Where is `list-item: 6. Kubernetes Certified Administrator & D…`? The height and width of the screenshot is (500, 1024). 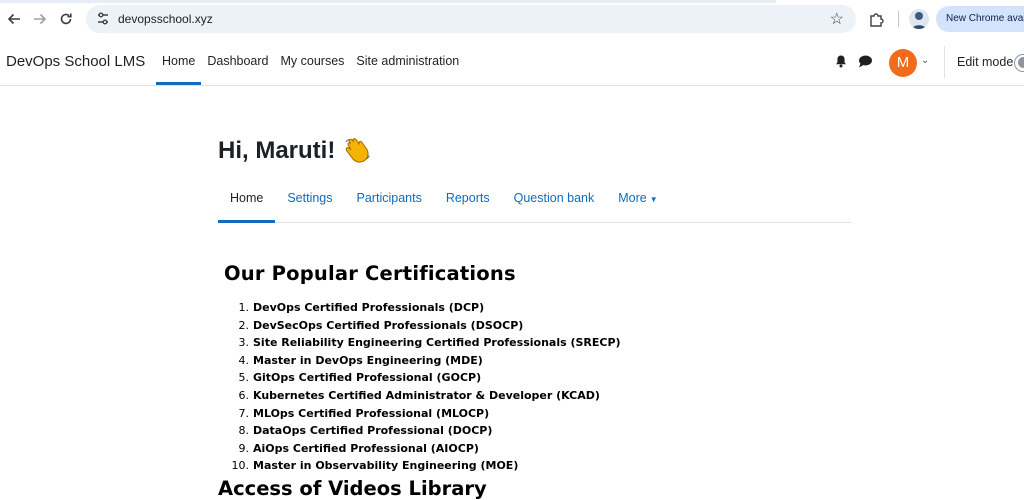
list-item: 6. Kubernetes Certified Administrator & D… is located at coordinates (419, 395).